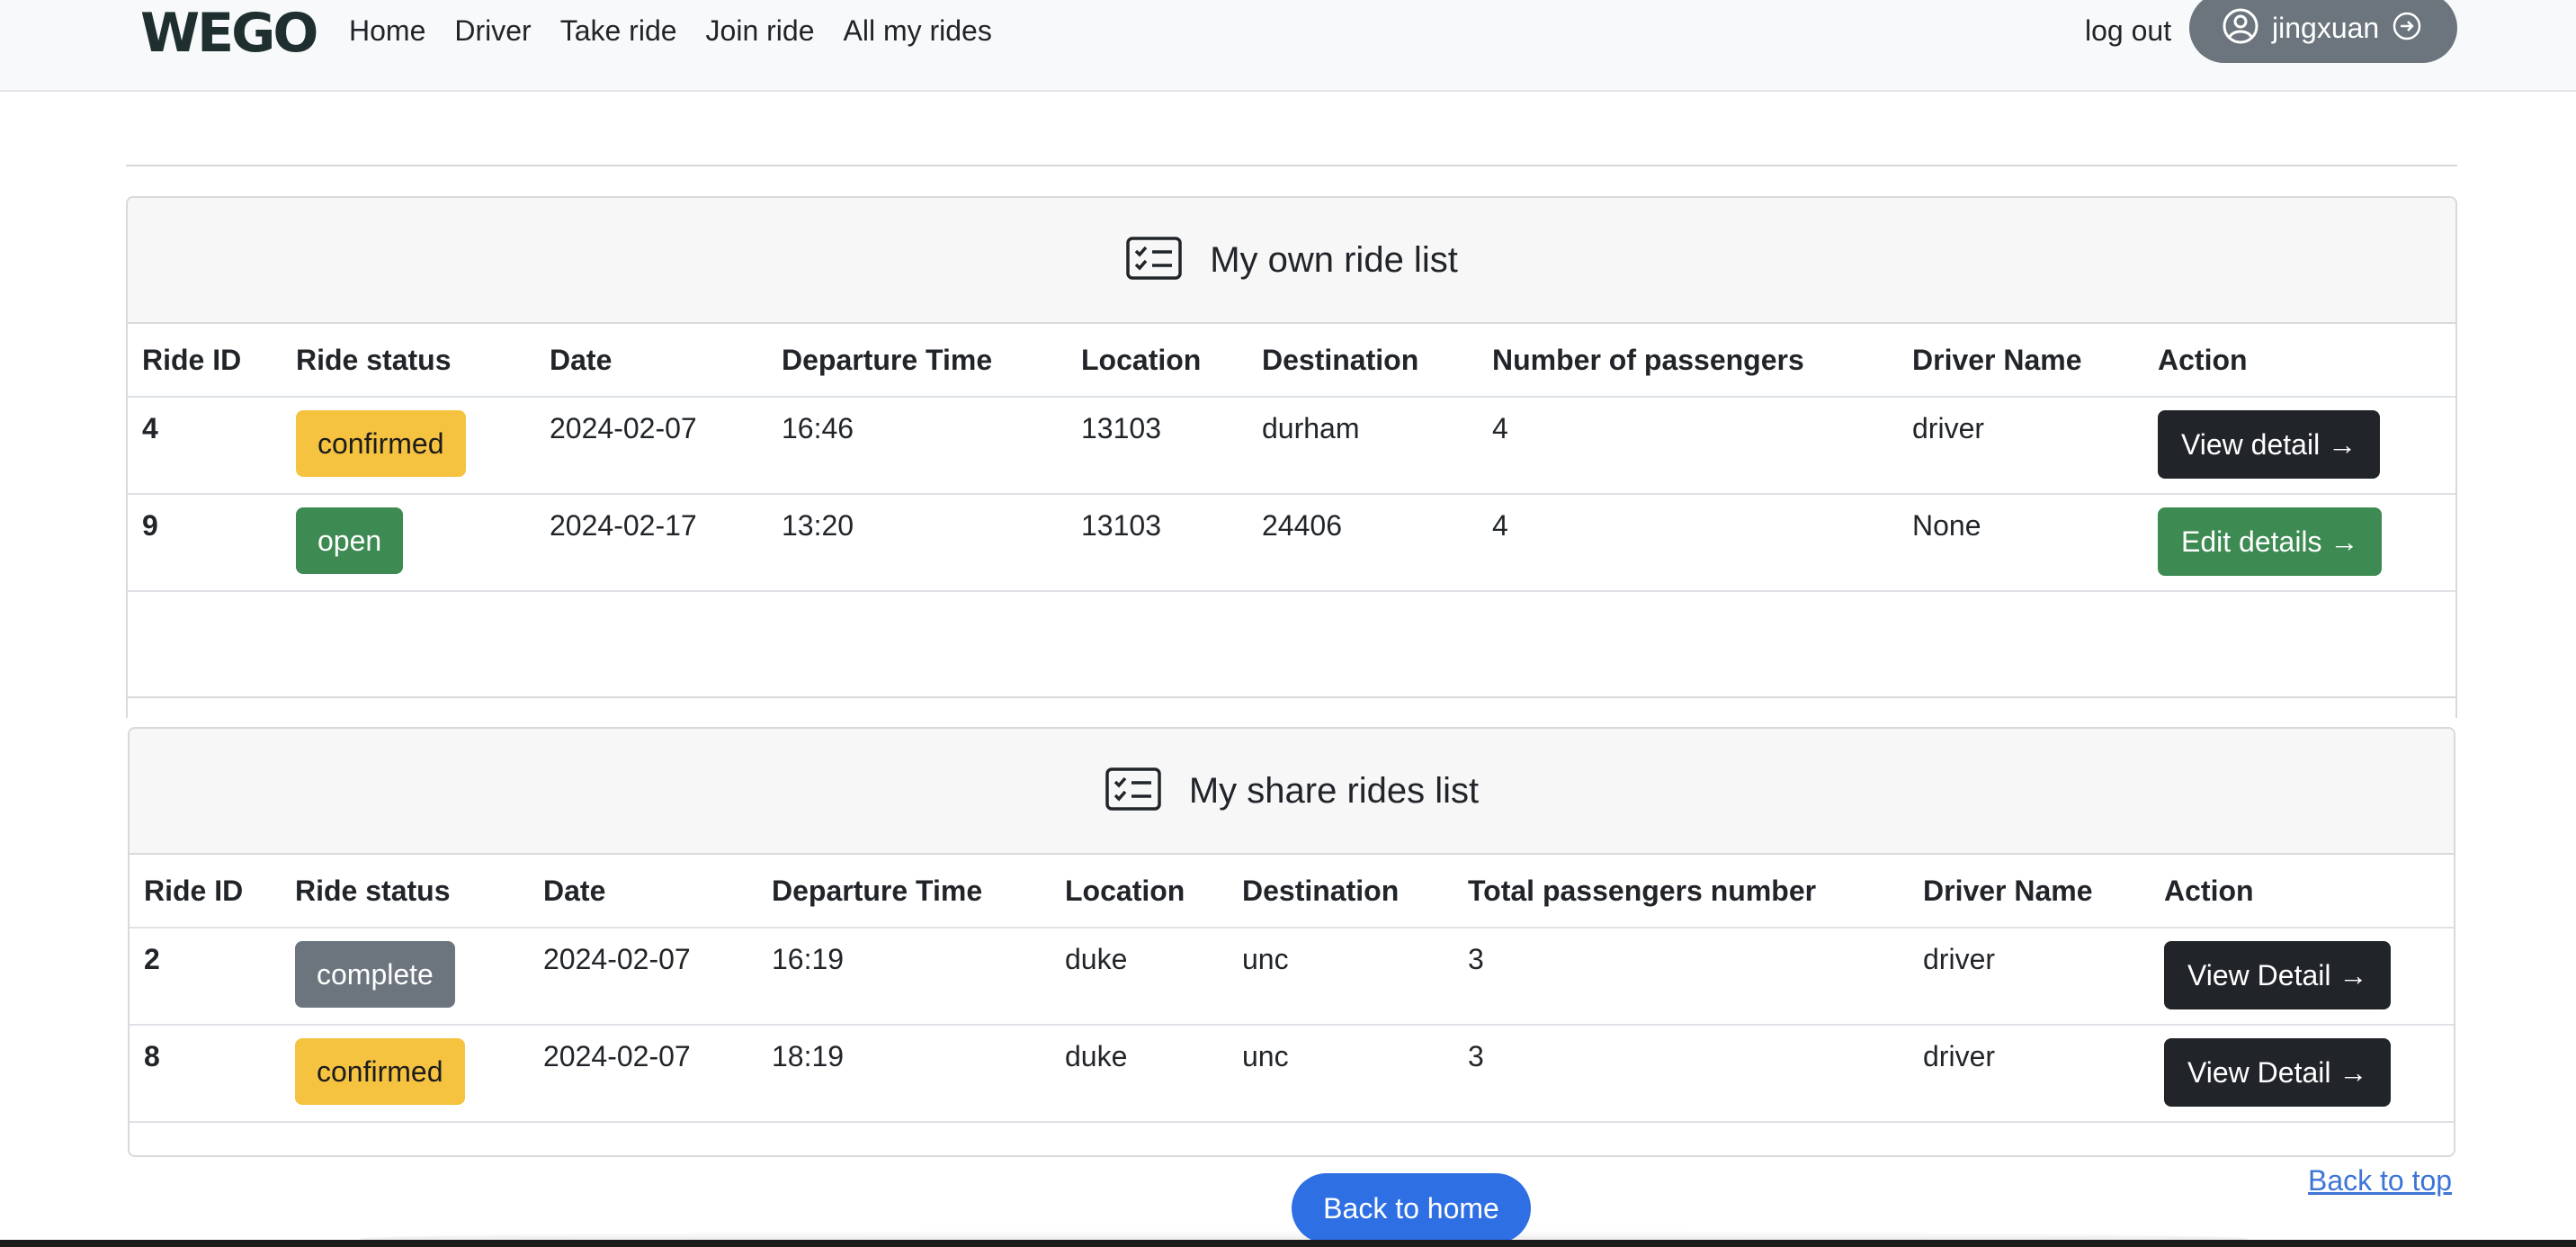  Describe the element at coordinates (408, 543) in the screenshot. I see `ride-status-cell: open` at that location.